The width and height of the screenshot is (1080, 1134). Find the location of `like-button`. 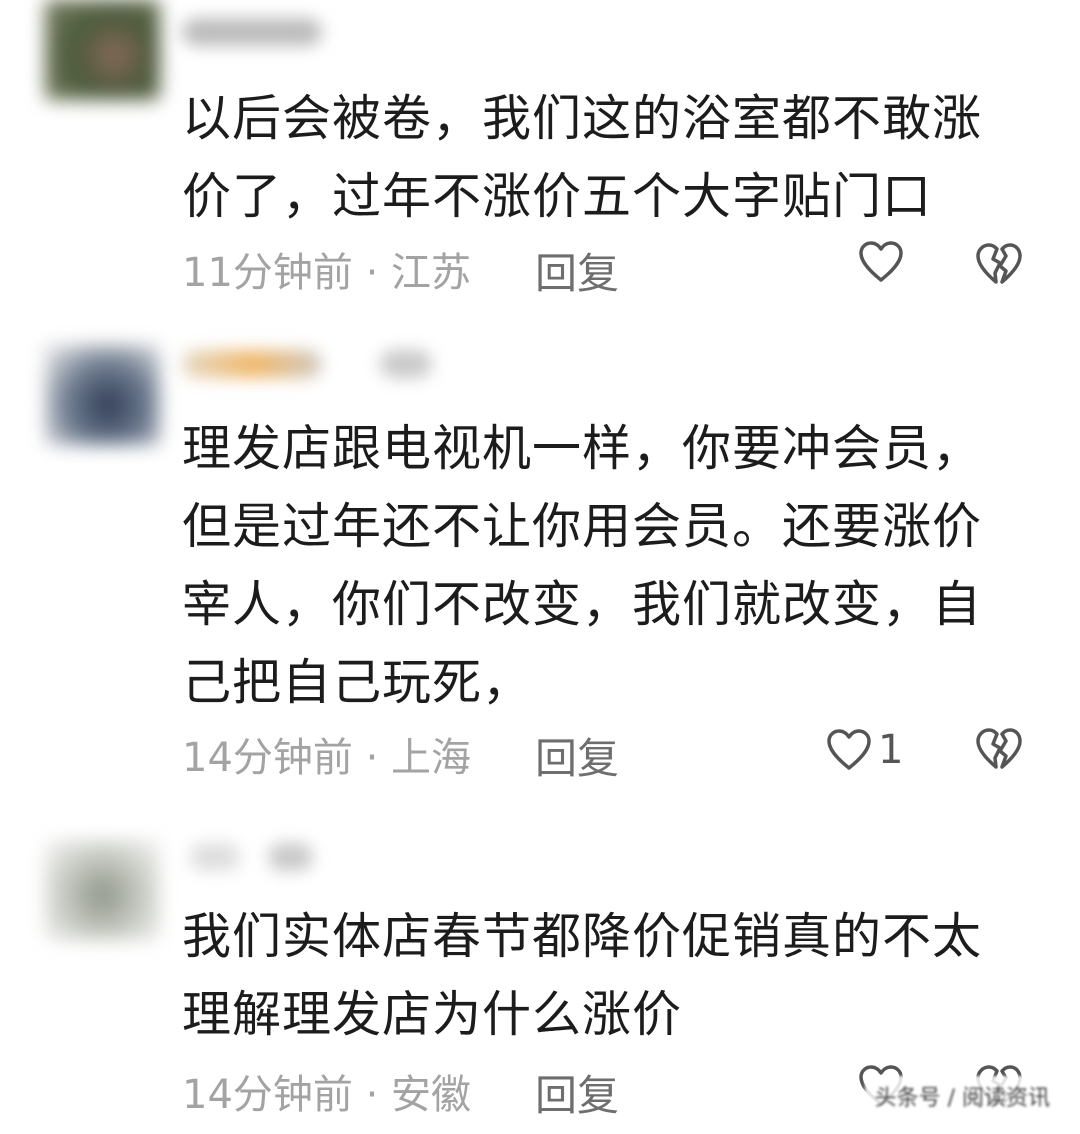

like-button is located at coordinates (881, 262).